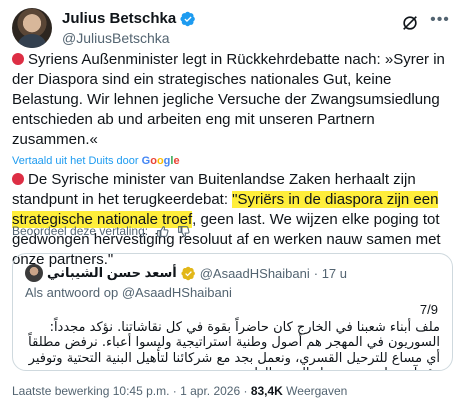 The image size is (465, 407). What do you see at coordinates (75, 161) in the screenshot?
I see `translation-label: Vertaald uit het Duits door` at bounding box center [75, 161].